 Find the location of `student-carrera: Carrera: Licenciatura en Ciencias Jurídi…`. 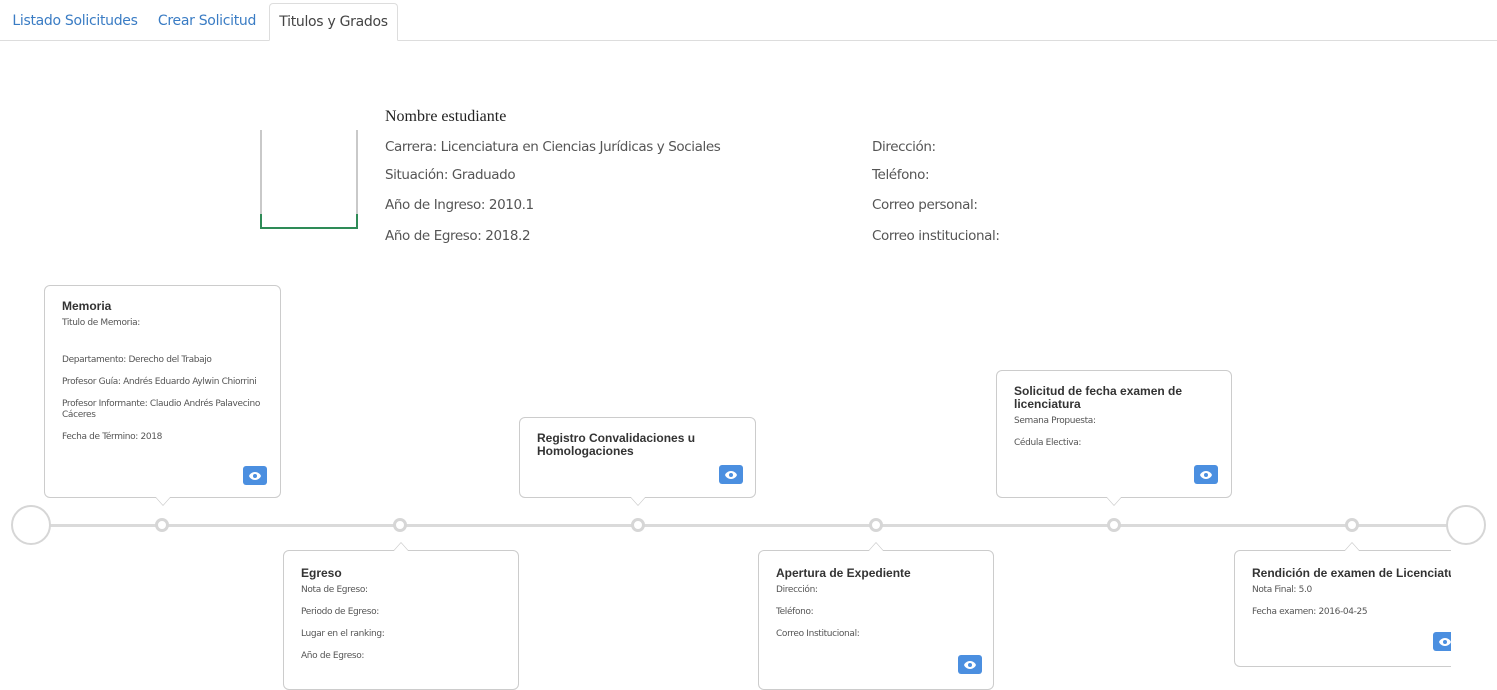

student-carrera: Carrera: Licenciatura en Ciencias Jurídi… is located at coordinates (553, 147).